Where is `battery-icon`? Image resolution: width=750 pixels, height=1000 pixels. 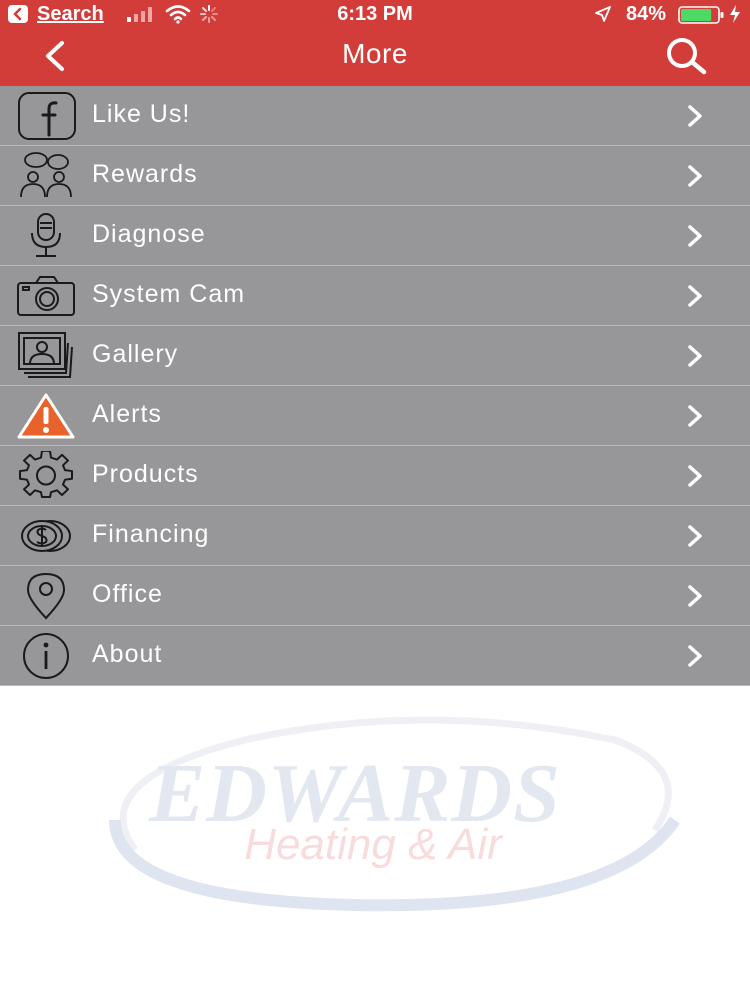 battery-icon is located at coordinates (701, 15).